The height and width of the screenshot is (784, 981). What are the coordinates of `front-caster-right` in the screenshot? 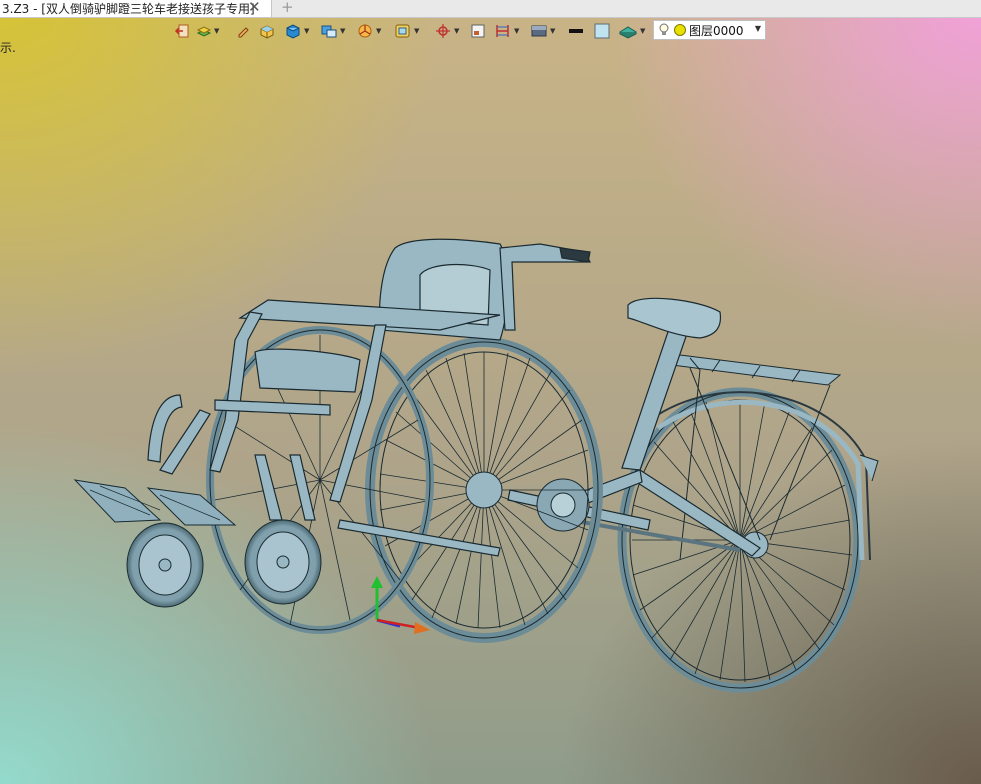 It's located at (283, 562).